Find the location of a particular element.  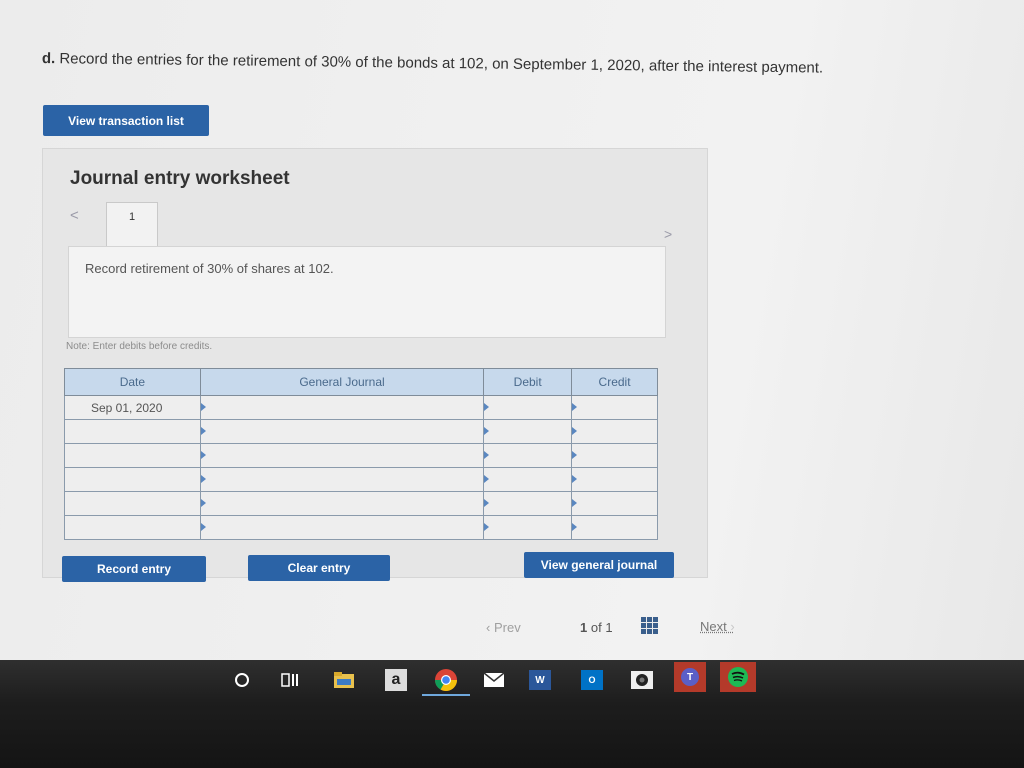

debit-header: Debit is located at coordinates (528, 382).